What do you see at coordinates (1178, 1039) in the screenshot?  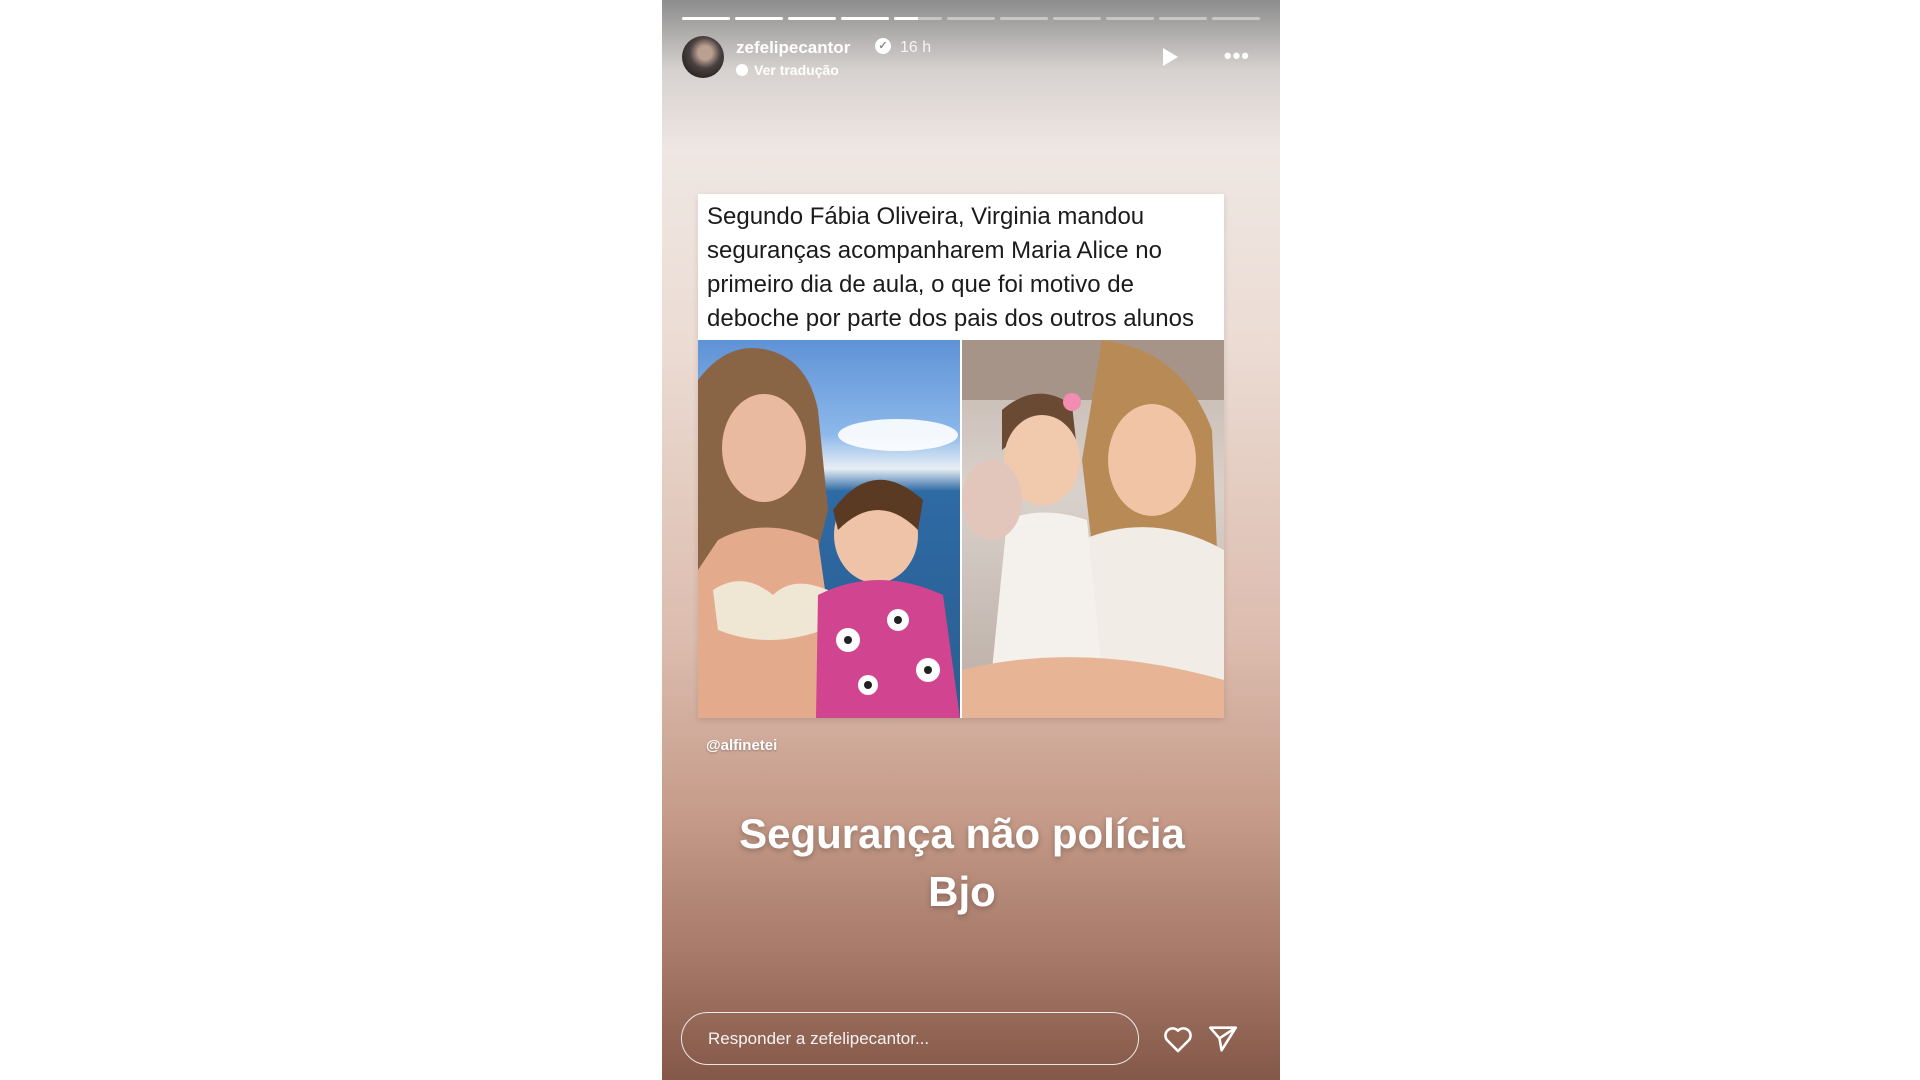 I see `heart-icon` at bounding box center [1178, 1039].